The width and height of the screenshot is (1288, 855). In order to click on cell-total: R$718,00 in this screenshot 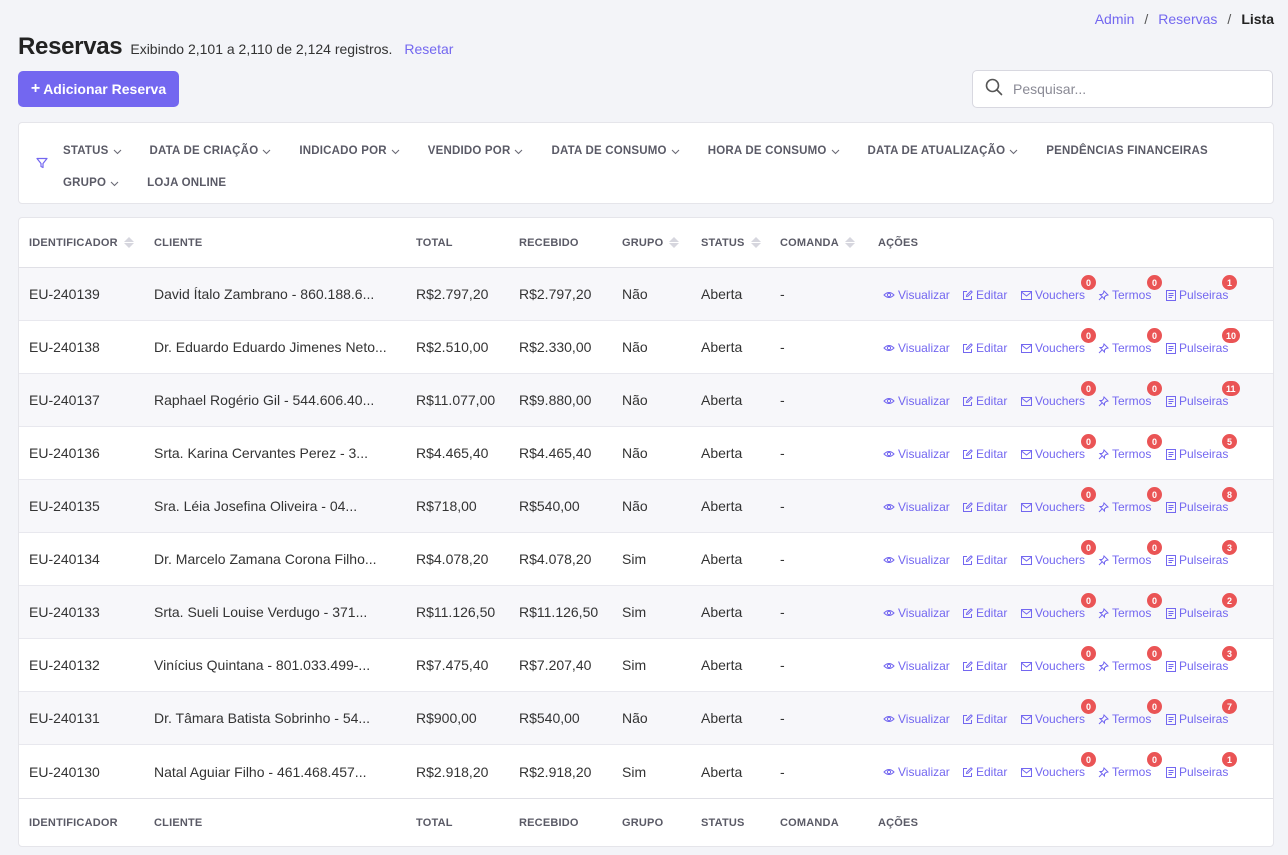, I will do `click(446, 506)`.